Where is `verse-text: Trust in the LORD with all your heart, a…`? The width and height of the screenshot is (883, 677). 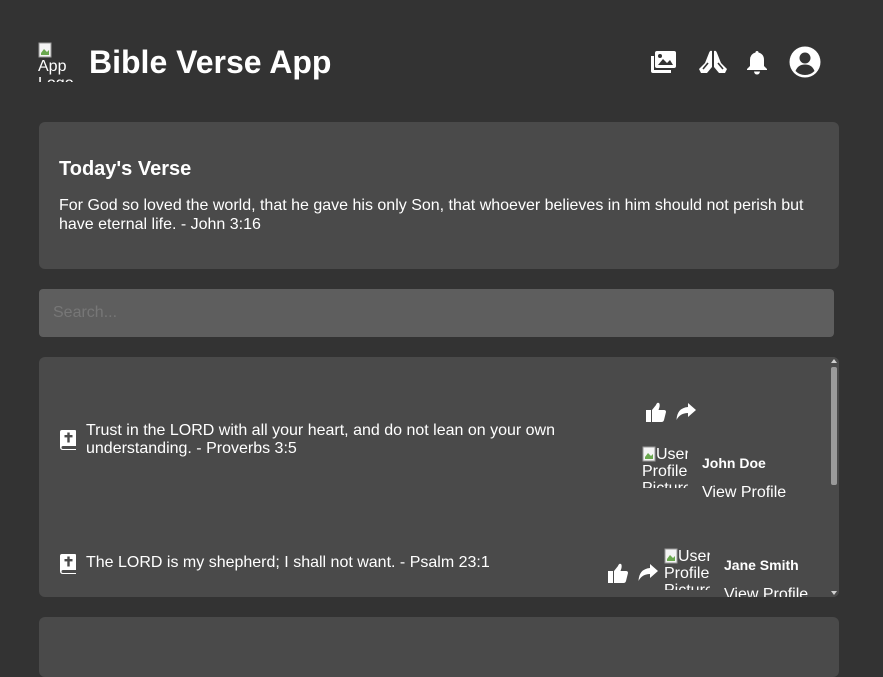
verse-text: Trust in the LORD with all your heart, a… is located at coordinates (320, 439).